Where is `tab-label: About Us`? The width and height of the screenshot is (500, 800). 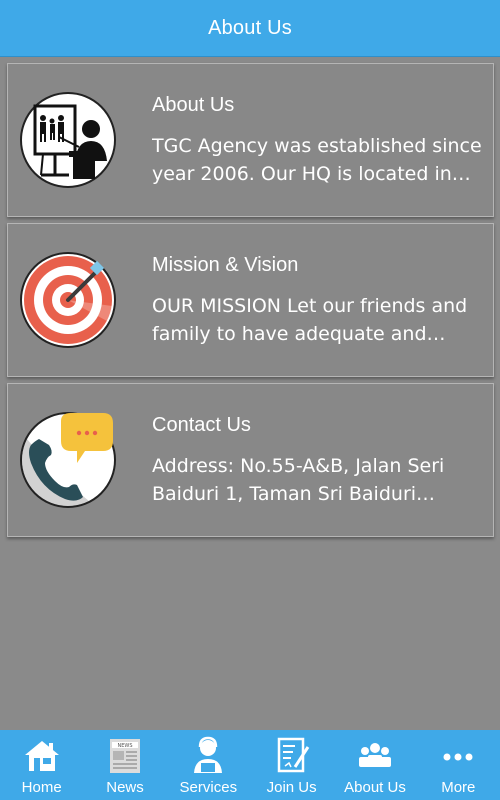
tab-label: About Us is located at coordinates (375, 787).